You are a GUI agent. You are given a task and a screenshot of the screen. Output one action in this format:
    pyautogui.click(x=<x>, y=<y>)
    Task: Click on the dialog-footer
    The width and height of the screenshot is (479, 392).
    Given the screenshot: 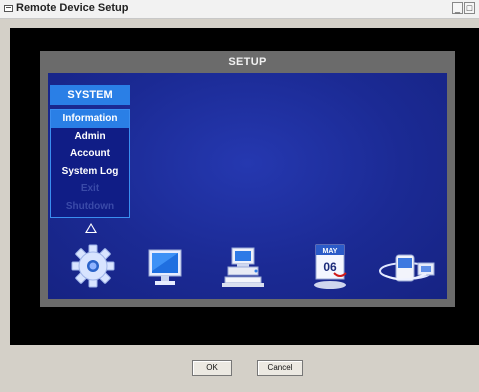 What is the action you would take?
    pyautogui.click(x=239, y=368)
    